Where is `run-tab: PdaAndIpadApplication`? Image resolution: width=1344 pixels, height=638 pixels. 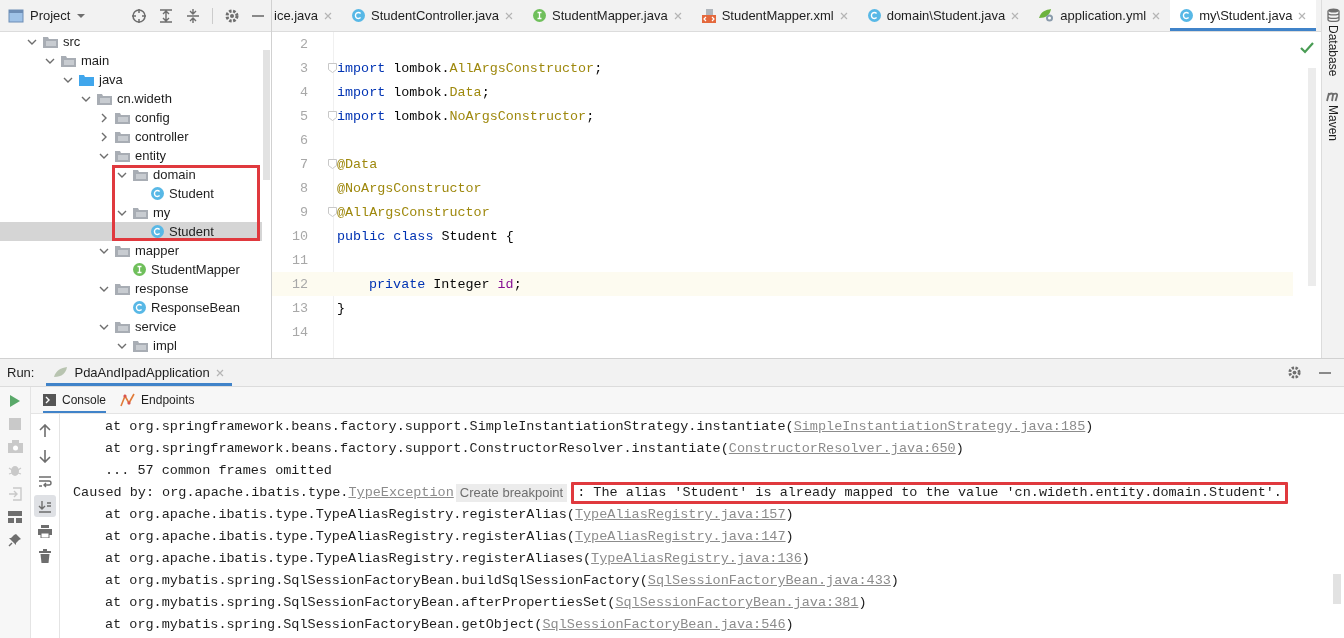 run-tab: PdaAndIpadApplication is located at coordinates (139, 372).